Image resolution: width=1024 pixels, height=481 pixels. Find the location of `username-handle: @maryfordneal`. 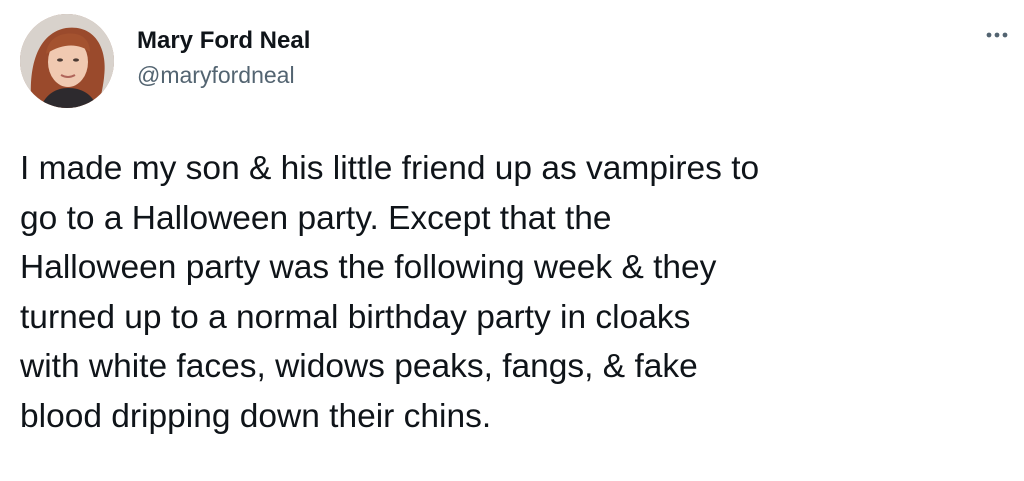

username-handle: @maryfordneal is located at coordinates (223, 75).